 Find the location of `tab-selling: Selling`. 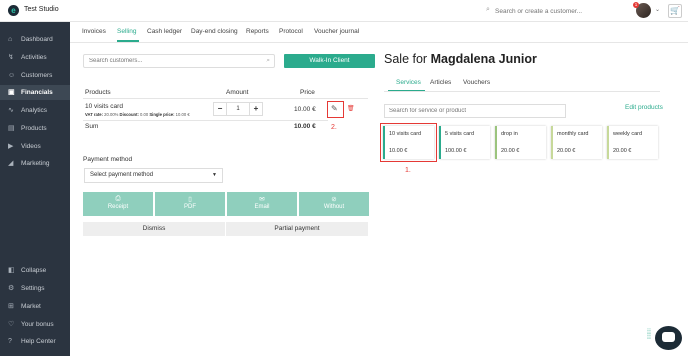

tab-selling: Selling is located at coordinates (127, 31).